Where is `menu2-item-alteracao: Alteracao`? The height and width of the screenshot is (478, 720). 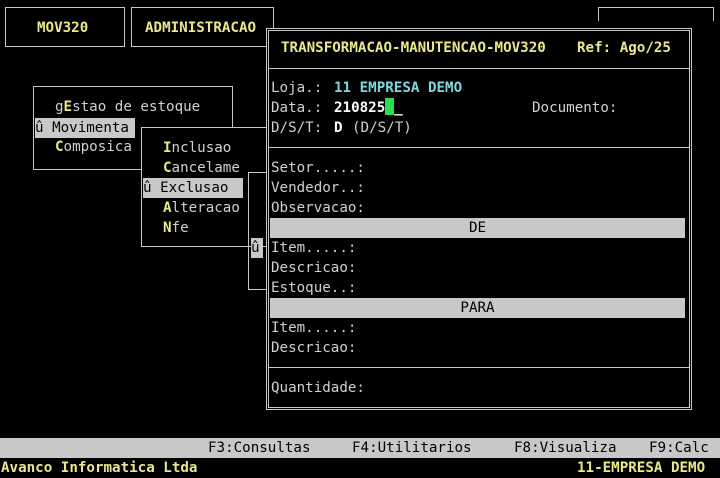
menu2-item-alteracao: Alteracao is located at coordinates (201, 208).